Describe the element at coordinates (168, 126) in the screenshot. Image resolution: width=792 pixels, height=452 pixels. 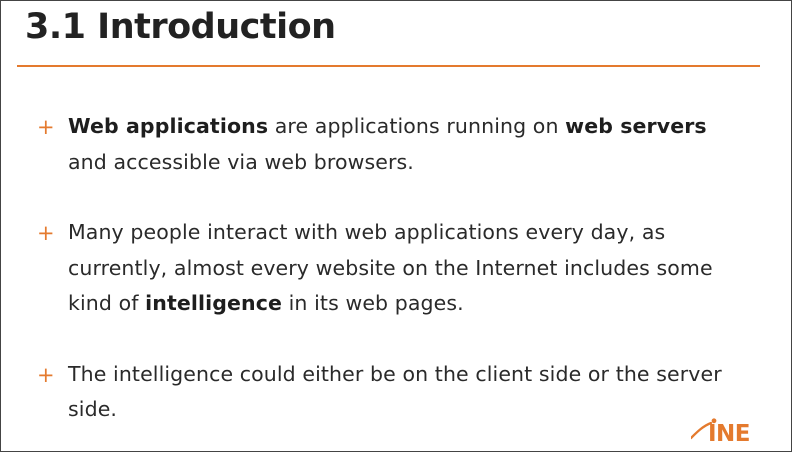
I see `bold-term: Web applications` at that location.